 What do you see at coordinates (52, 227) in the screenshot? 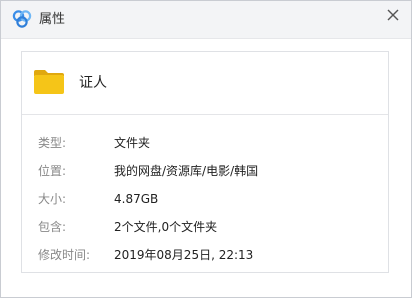
I see `property-label: 包含:` at bounding box center [52, 227].